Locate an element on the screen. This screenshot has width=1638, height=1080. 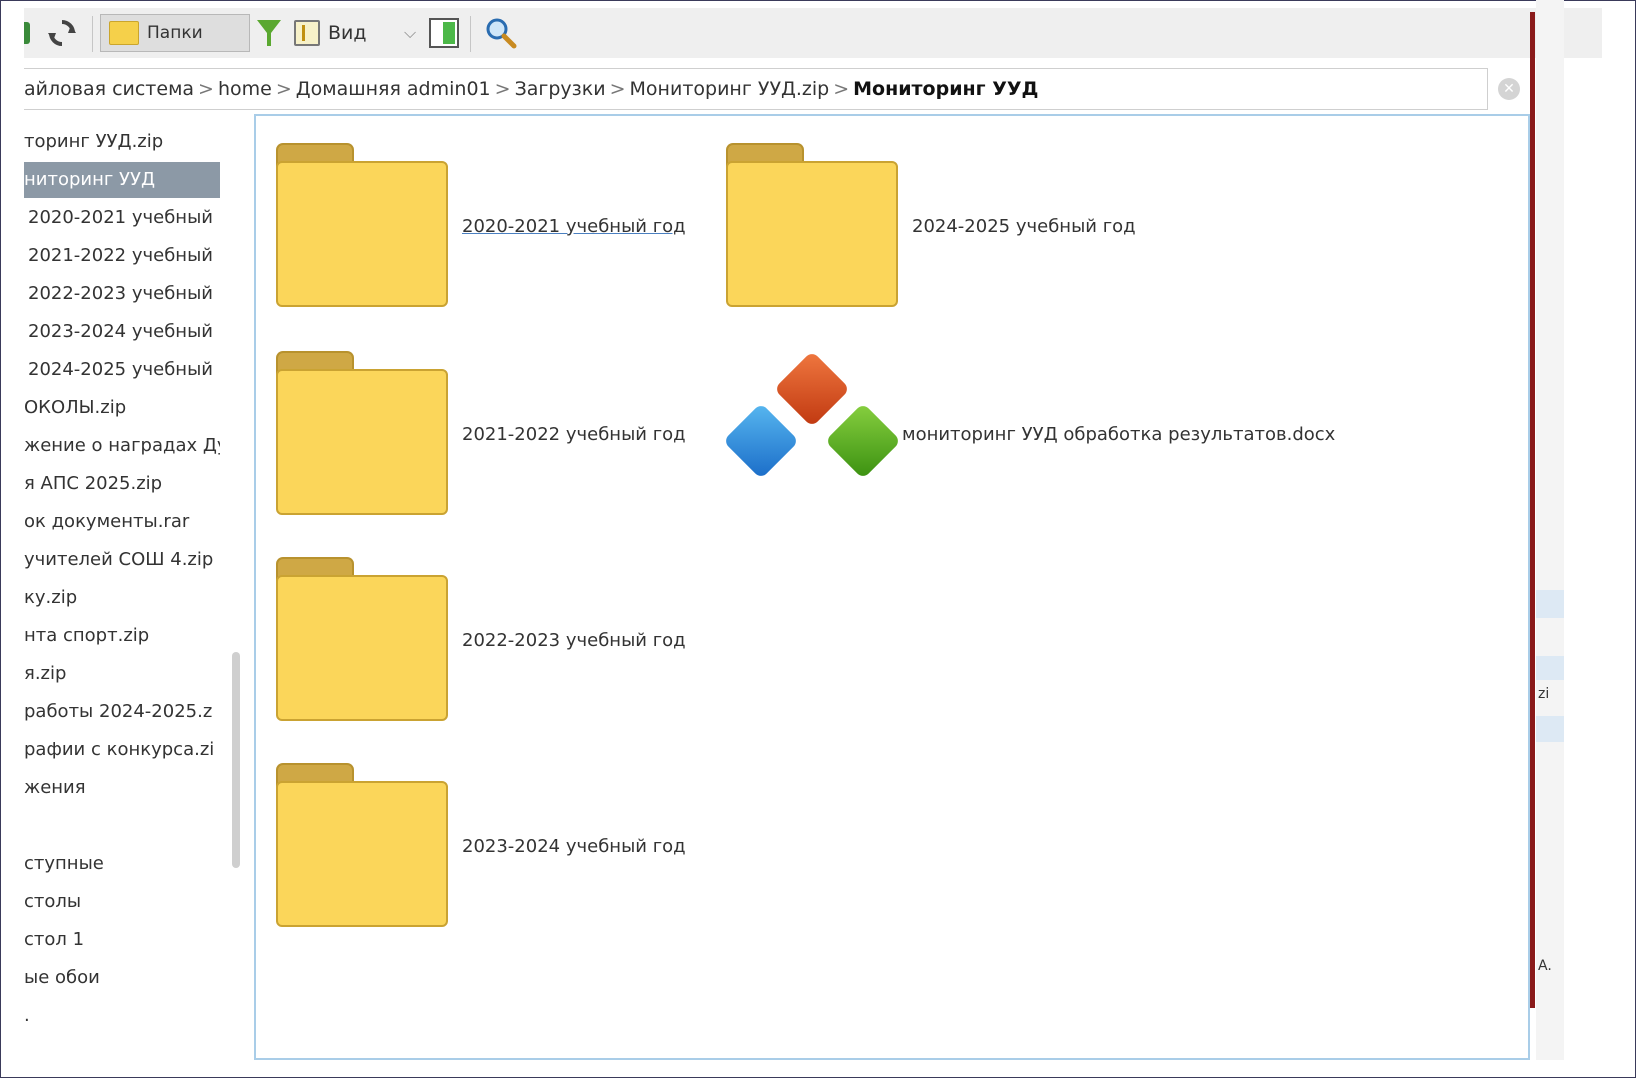
view-icon is located at coordinates (307, 33).